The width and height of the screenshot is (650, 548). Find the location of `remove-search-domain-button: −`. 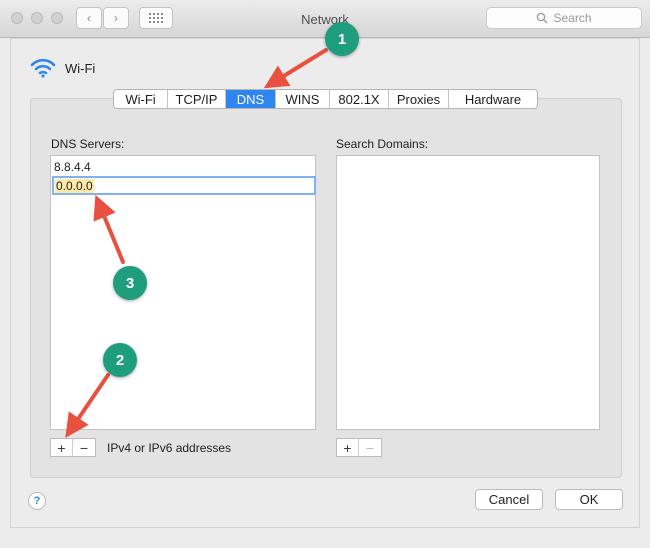

remove-search-domain-button: − is located at coordinates (370, 447).